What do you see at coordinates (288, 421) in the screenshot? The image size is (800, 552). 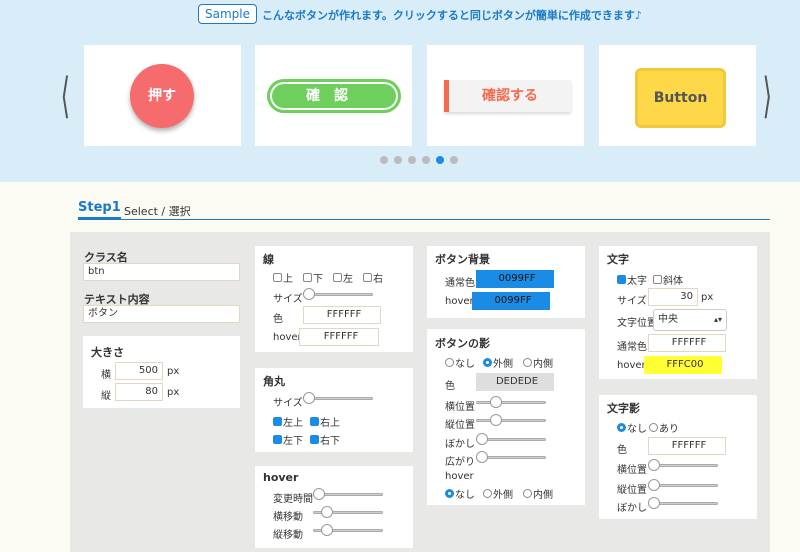 I see `corner-top-left-checkbox: 左上` at bounding box center [288, 421].